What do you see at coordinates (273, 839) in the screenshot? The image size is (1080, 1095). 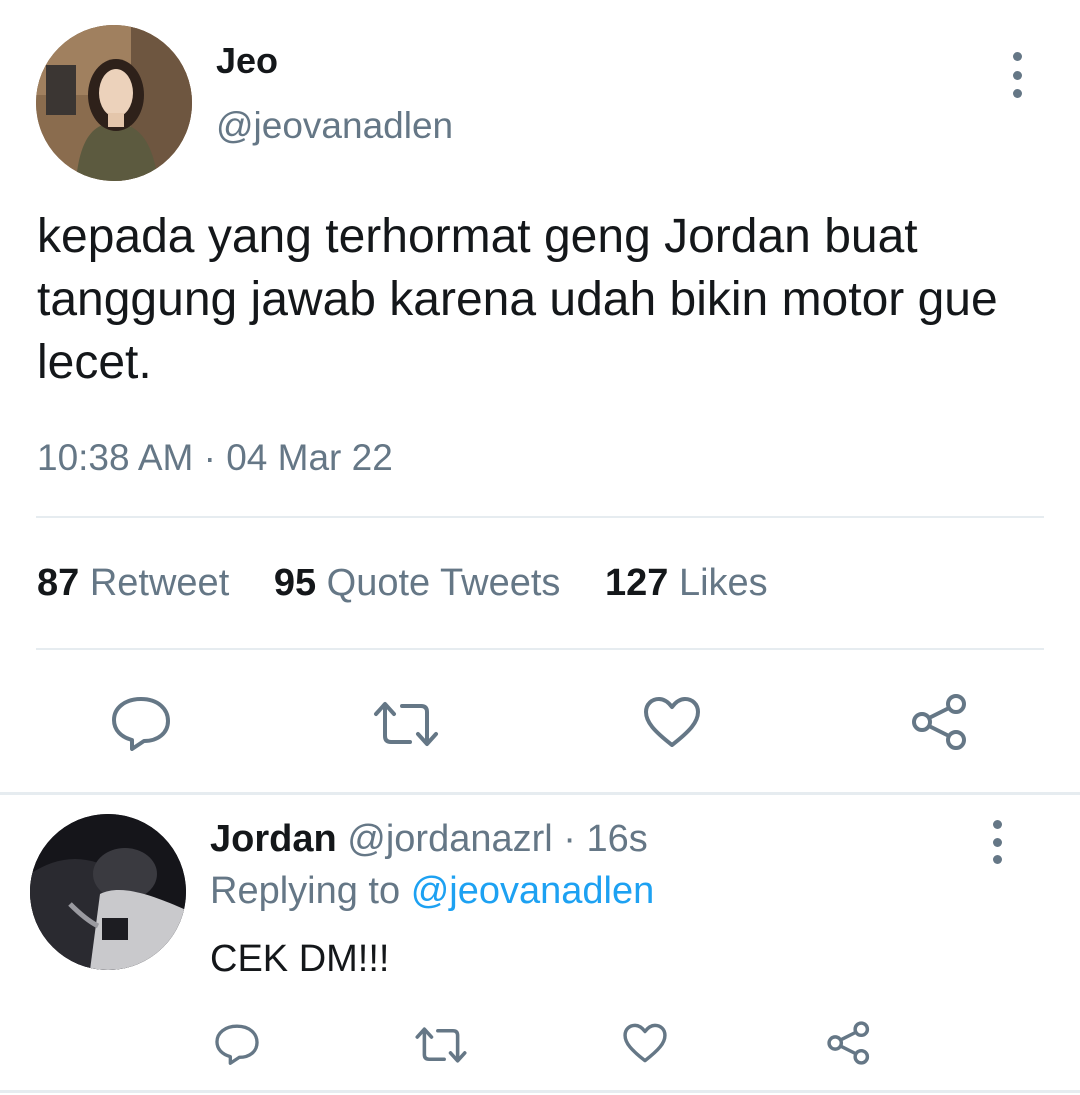 I see `reply-author-name: Jordan` at bounding box center [273, 839].